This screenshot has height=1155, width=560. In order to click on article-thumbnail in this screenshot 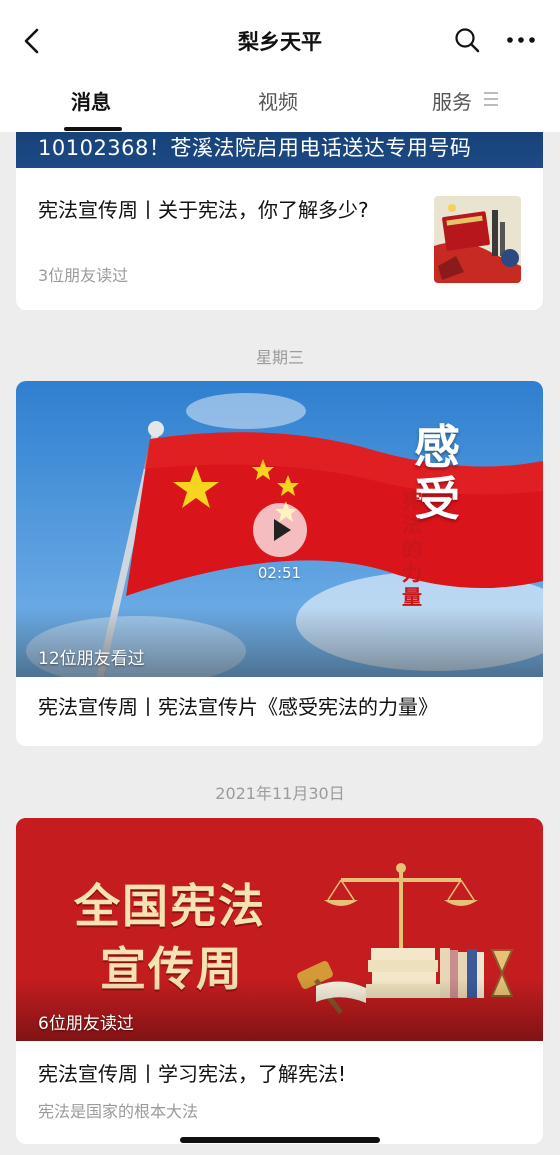, I will do `click(477, 239)`.